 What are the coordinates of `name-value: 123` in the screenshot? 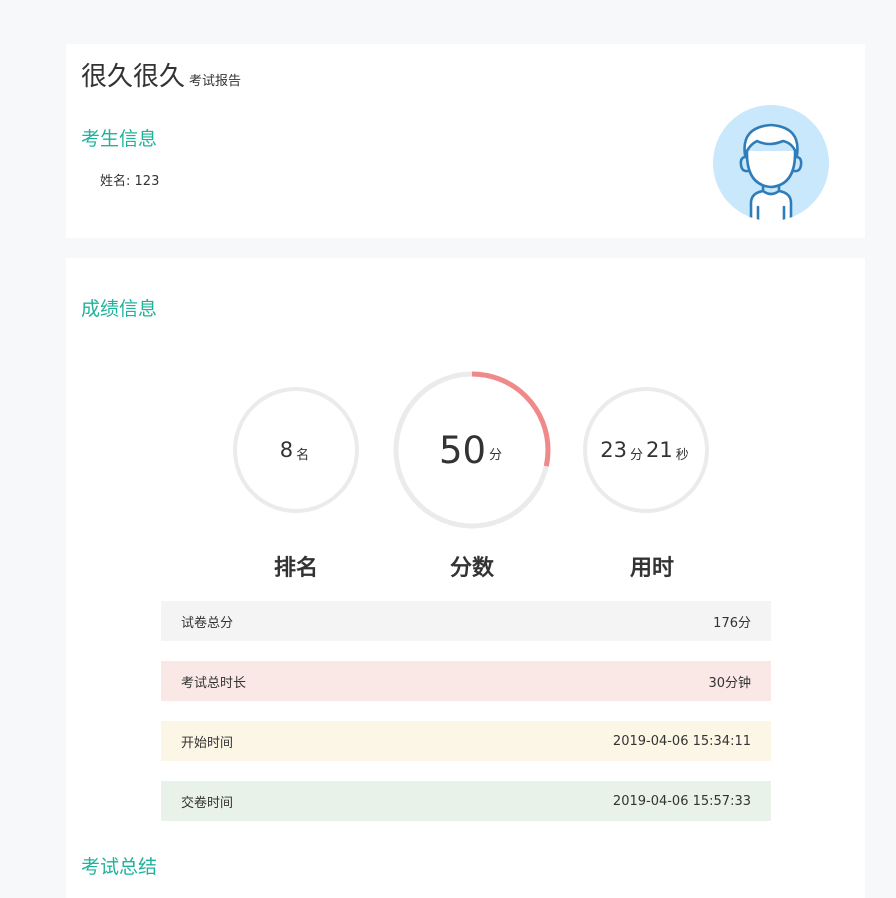 It's located at (147, 181).